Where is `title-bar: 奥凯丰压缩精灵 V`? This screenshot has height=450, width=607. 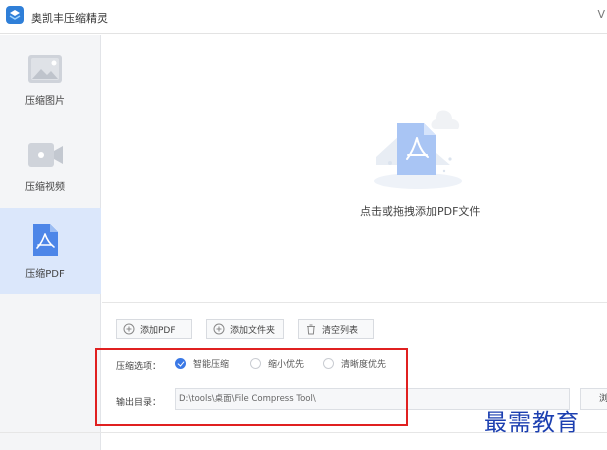 title-bar: 奥凯丰压缩精灵 V is located at coordinates (303, 17).